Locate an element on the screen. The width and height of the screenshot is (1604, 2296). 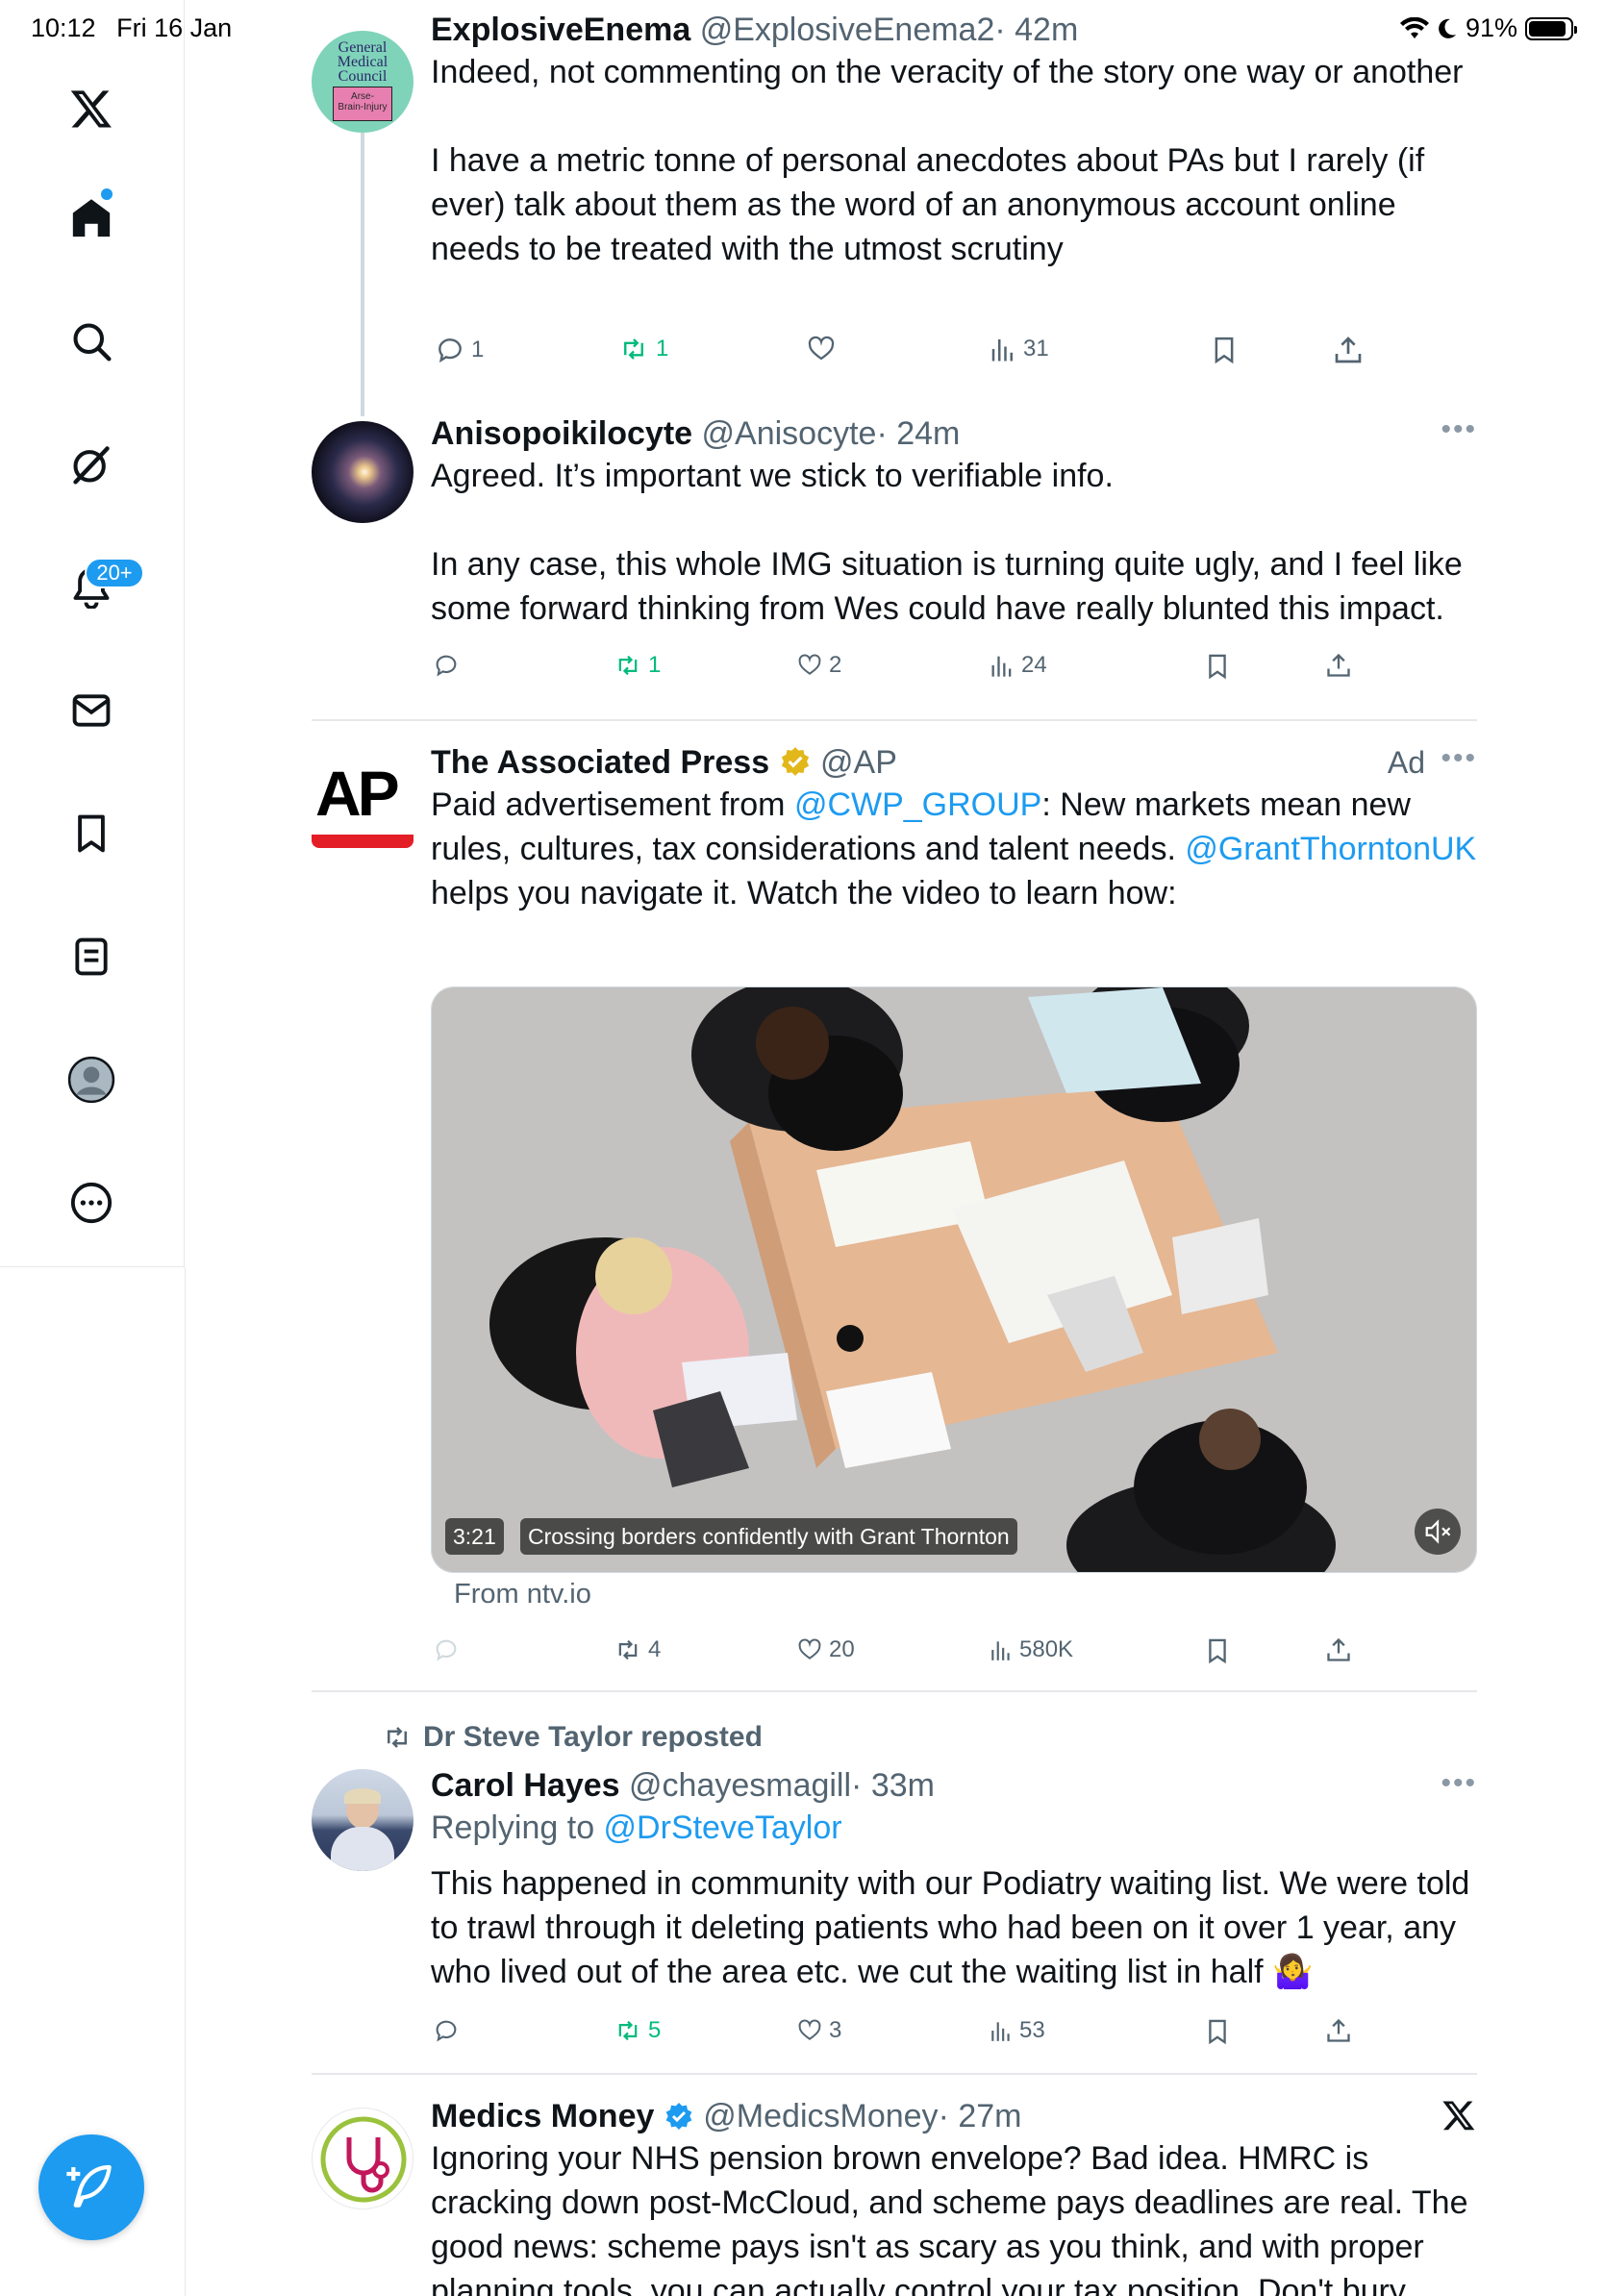
avatar: AP is located at coordinates (363, 808).